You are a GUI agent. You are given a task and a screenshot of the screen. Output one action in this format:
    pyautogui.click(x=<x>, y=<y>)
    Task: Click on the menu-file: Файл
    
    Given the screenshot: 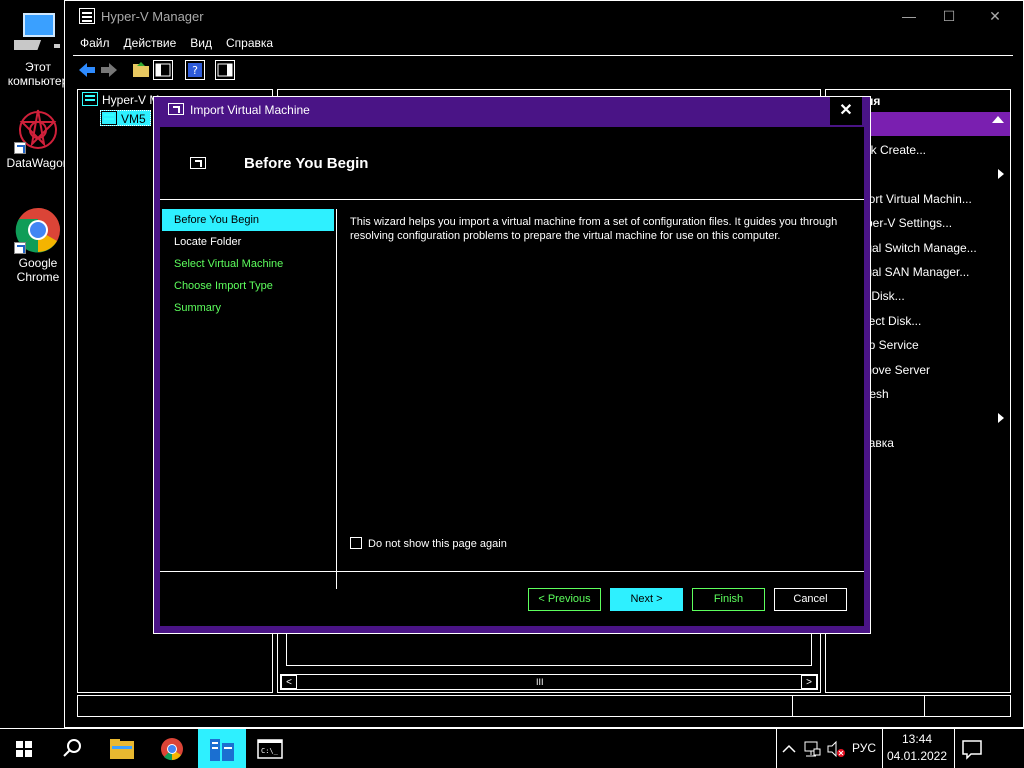 What is the action you would take?
    pyautogui.click(x=95, y=43)
    